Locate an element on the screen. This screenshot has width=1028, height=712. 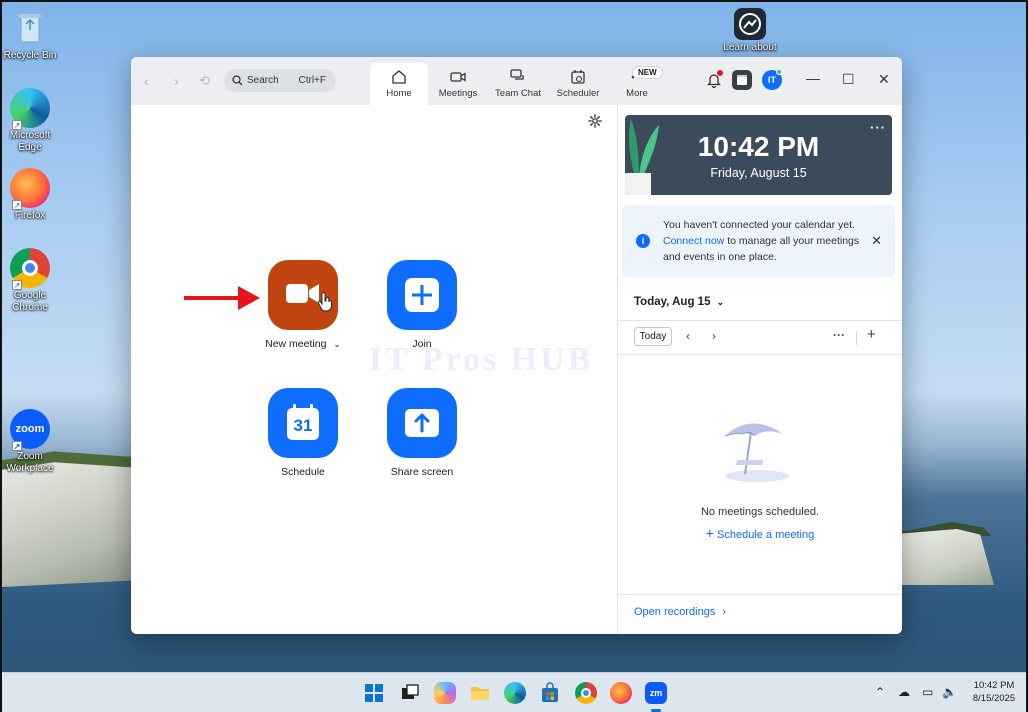
avatar: IT is located at coordinates (772, 79).